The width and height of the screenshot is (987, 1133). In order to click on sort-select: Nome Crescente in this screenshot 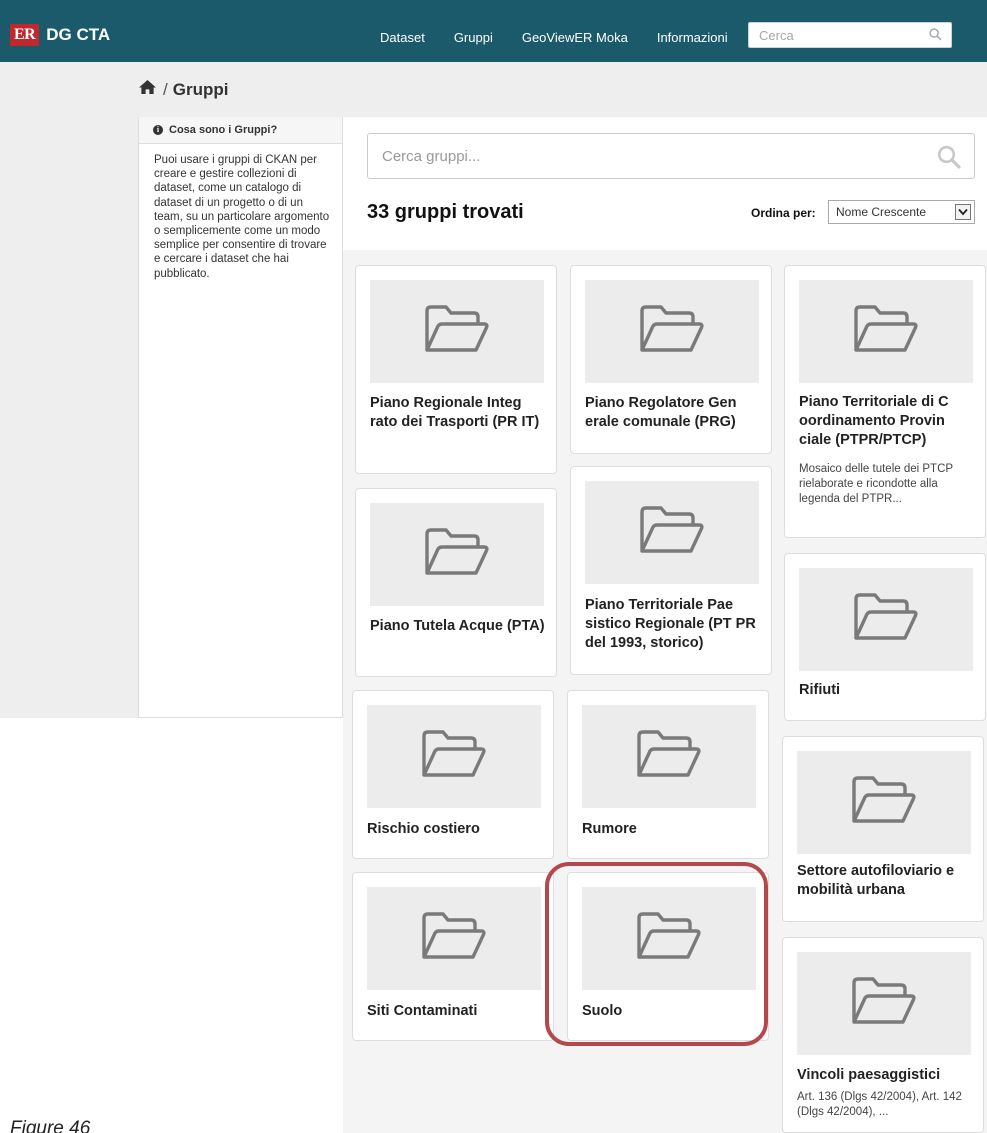, I will do `click(901, 212)`.